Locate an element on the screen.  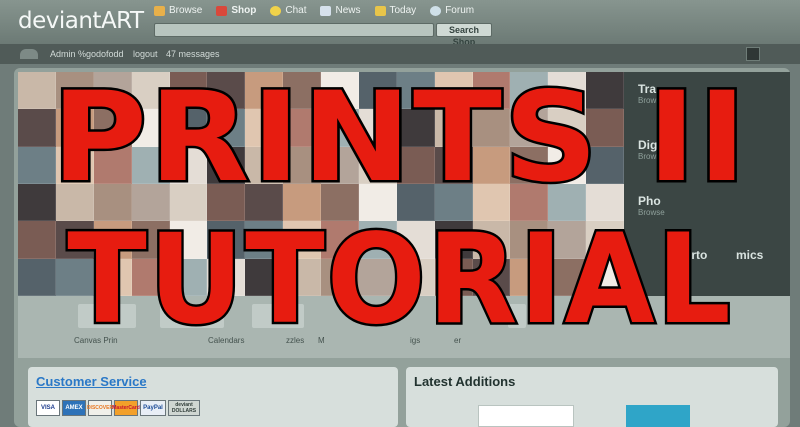
status-icon is located at coordinates (753, 54).